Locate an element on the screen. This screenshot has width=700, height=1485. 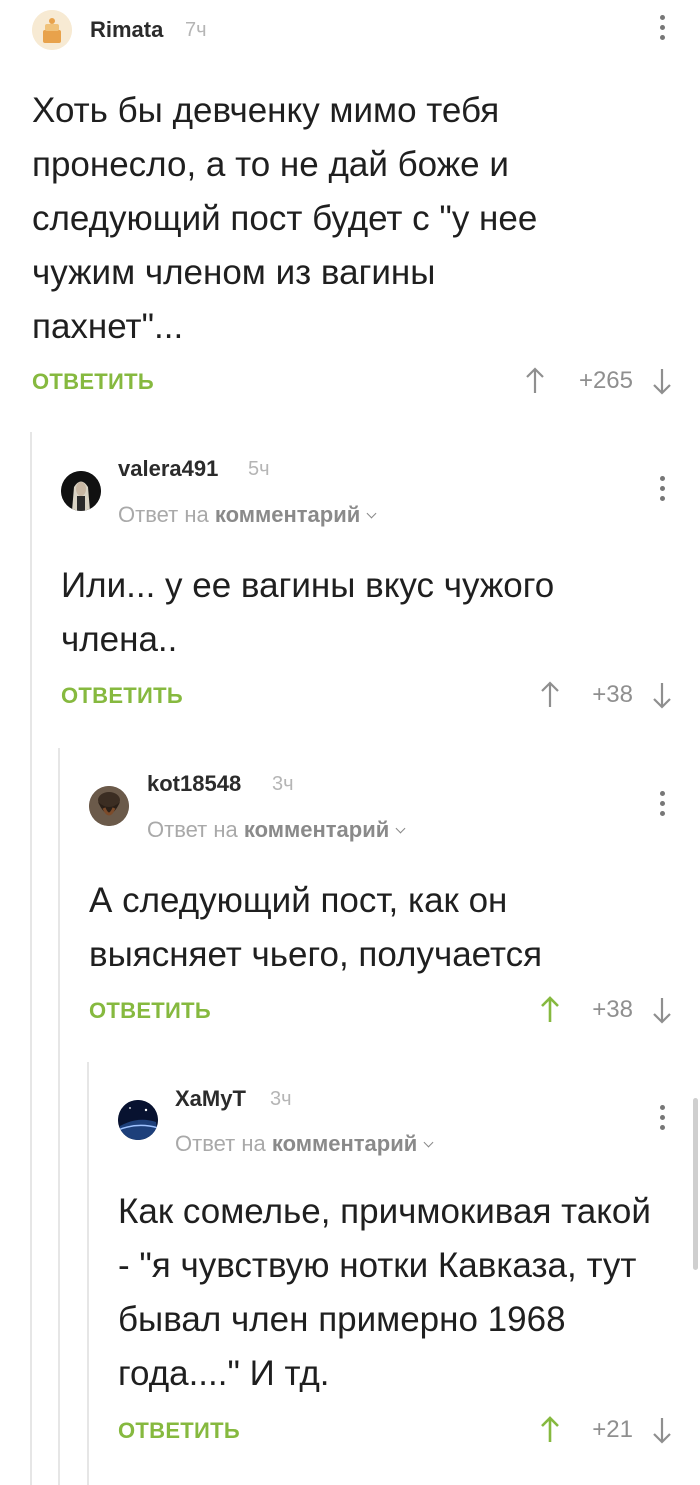
scrollbar is located at coordinates (695, 1184).